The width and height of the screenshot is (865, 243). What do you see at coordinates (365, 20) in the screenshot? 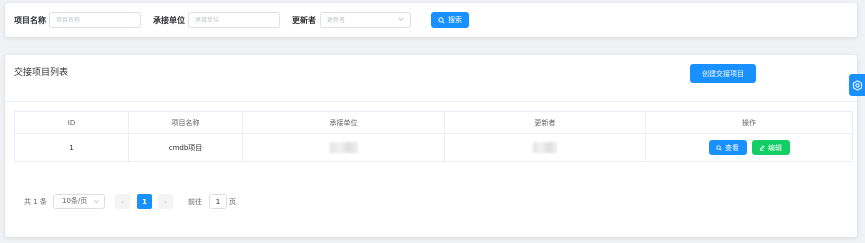
I see `updater-select` at bounding box center [365, 20].